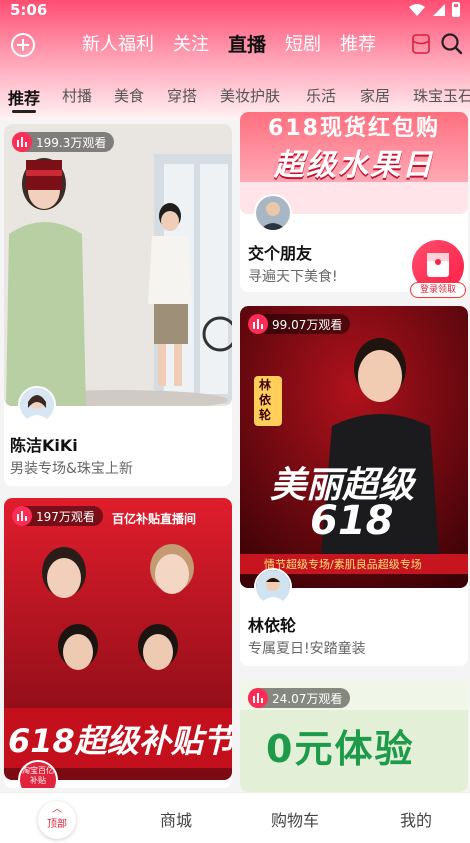 Image resolution: width=470 pixels, height=843 pixels. What do you see at coordinates (358, 43) in the screenshot?
I see `tab-recommend: 推荐` at bounding box center [358, 43].